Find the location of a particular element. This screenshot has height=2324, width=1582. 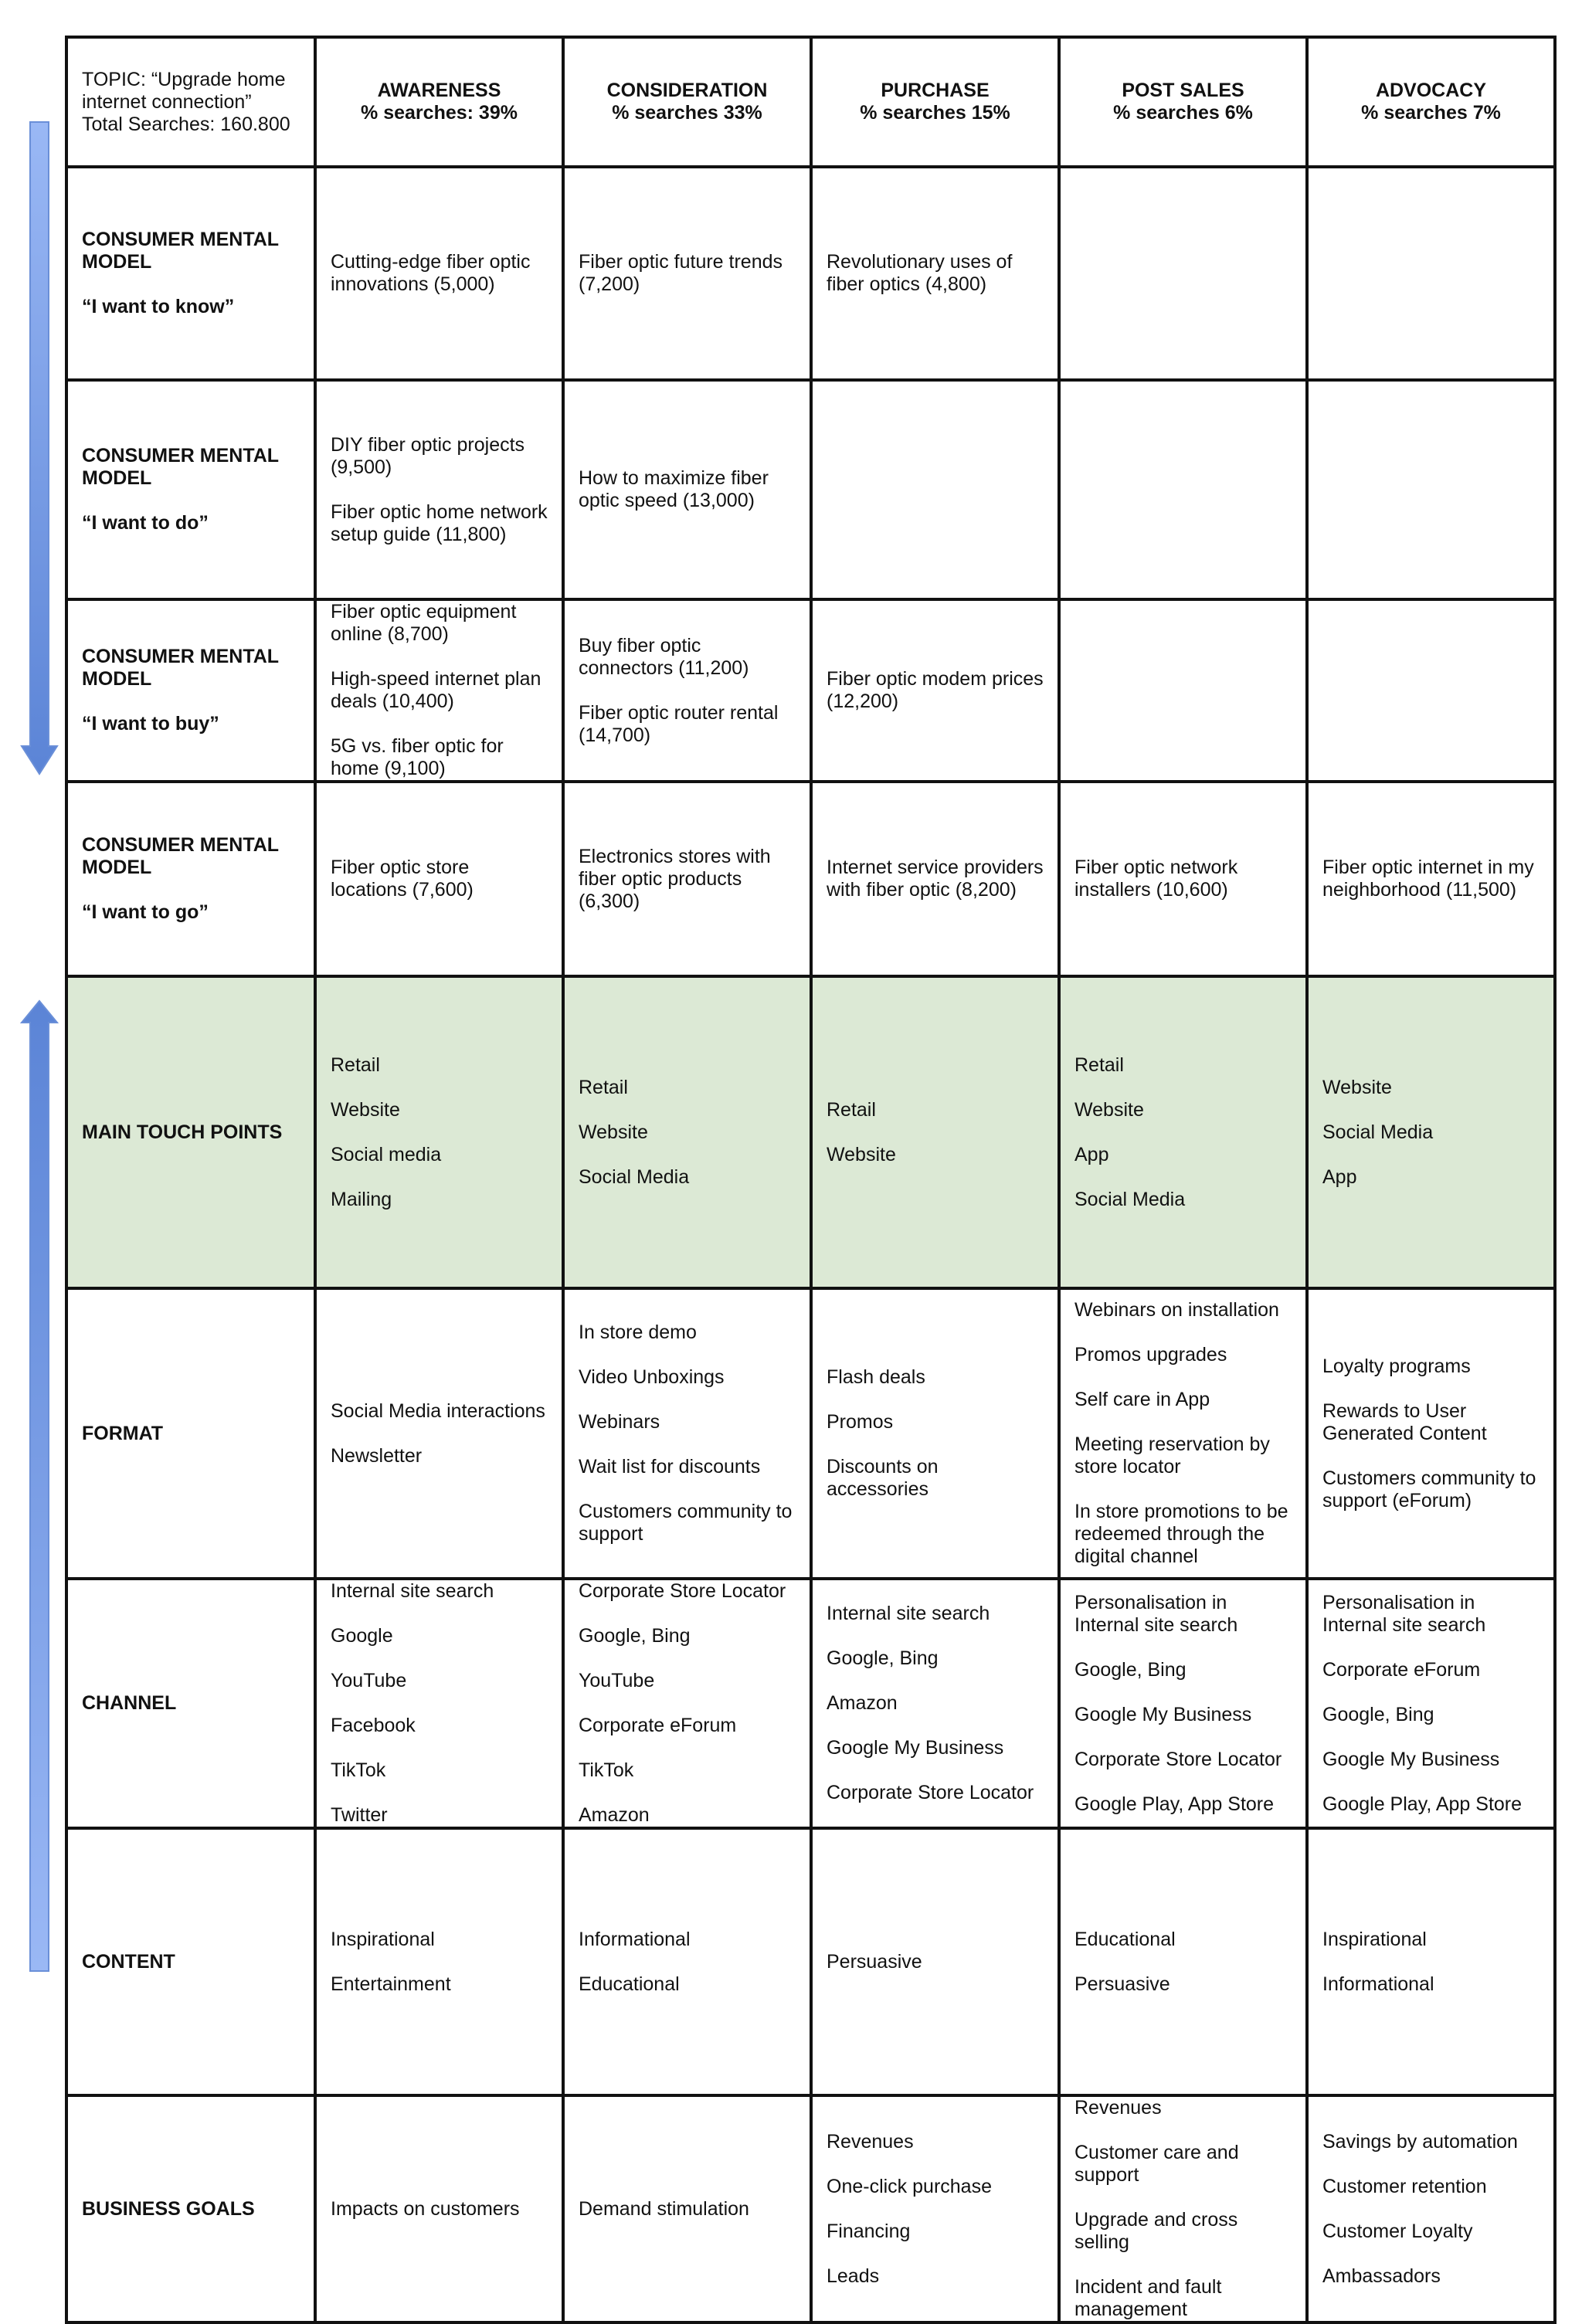

cell-awareness: Social Media interactions Newsletter is located at coordinates (440, 1433).